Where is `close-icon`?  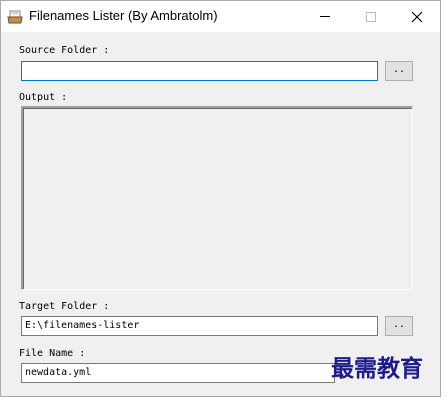 close-icon is located at coordinates (417, 16).